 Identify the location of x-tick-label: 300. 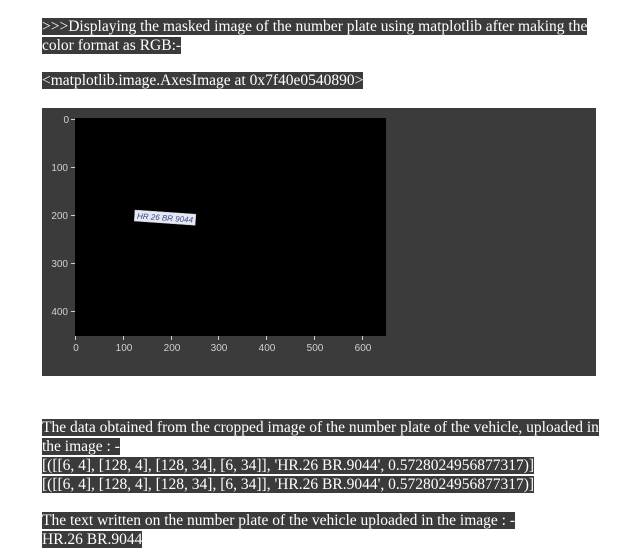
(219, 348).